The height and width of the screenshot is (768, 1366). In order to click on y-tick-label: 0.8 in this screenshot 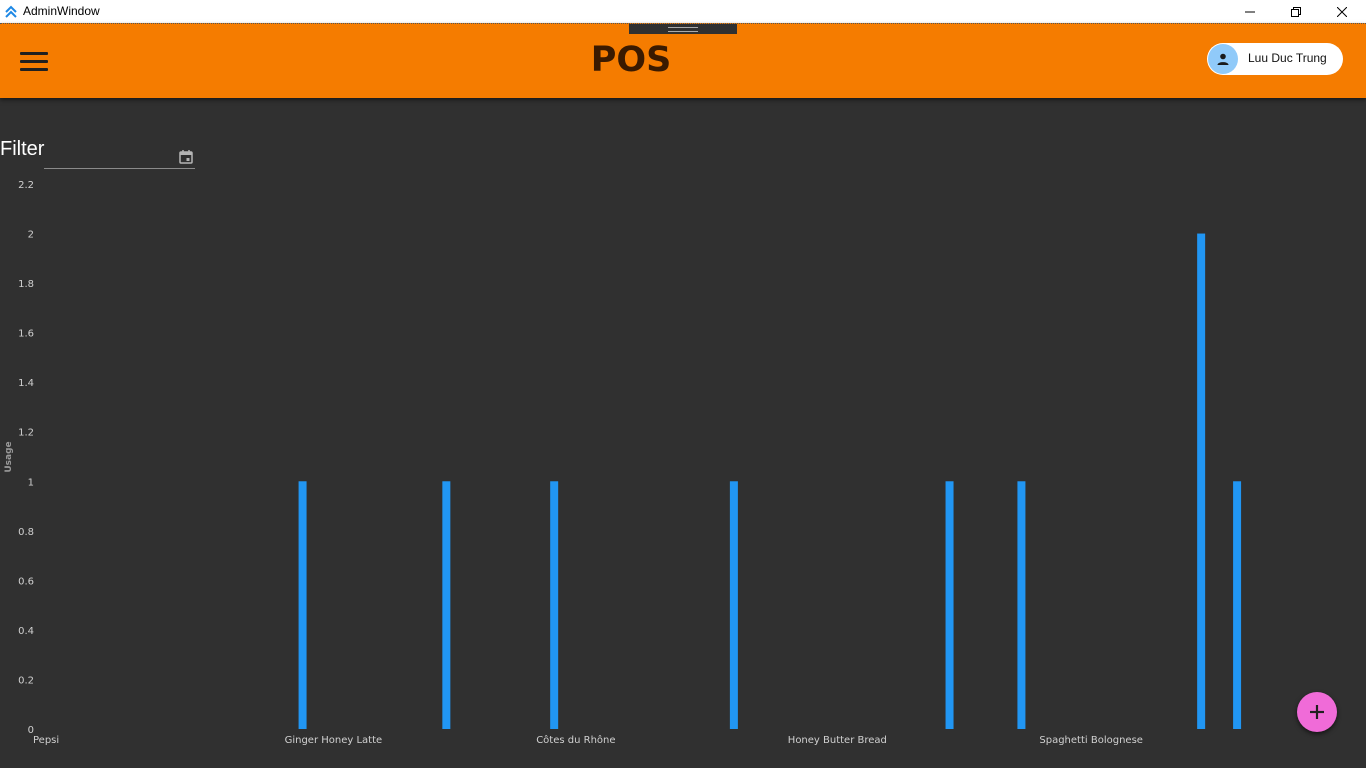, I will do `click(26, 532)`.